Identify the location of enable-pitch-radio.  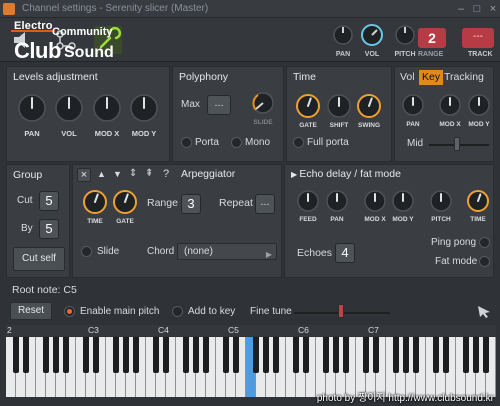
(69, 311).